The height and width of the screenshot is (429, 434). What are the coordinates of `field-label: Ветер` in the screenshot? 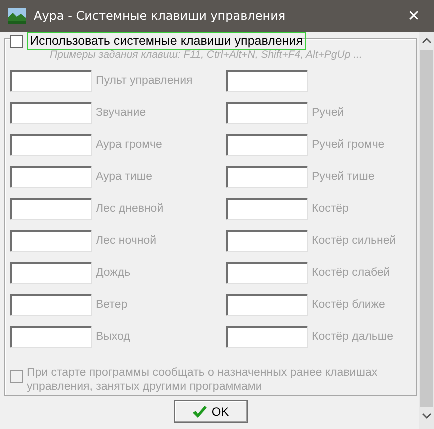 It's located at (112, 305).